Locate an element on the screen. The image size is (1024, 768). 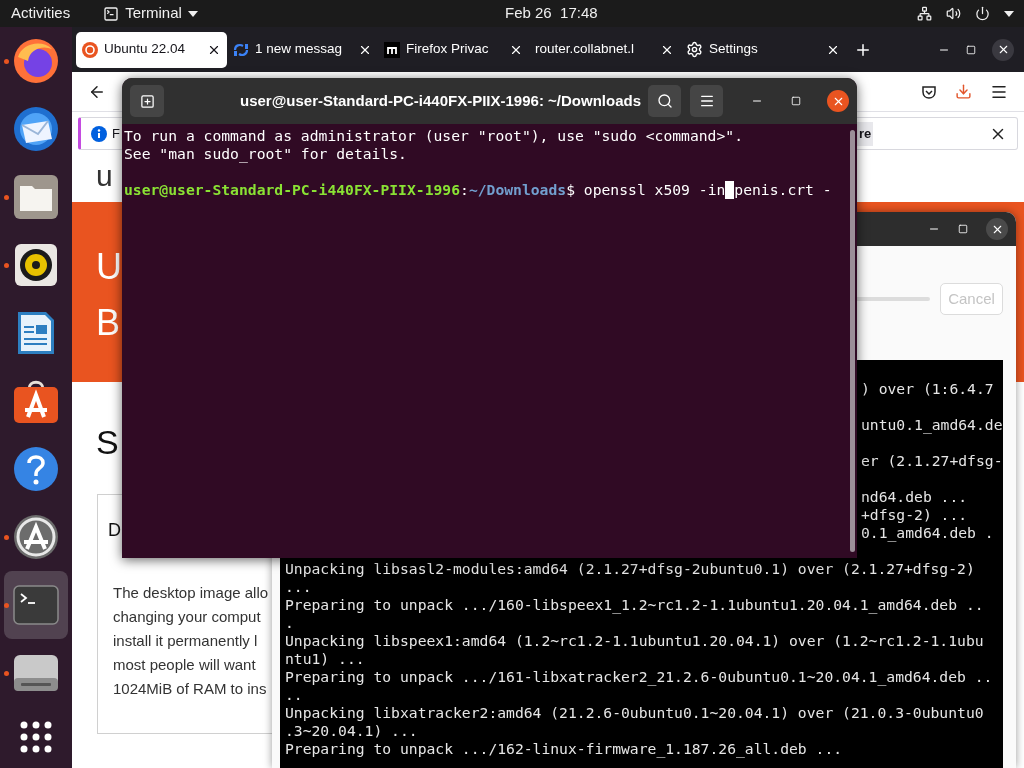
card-text-line: install it permanently l is located at coordinates (185, 641).